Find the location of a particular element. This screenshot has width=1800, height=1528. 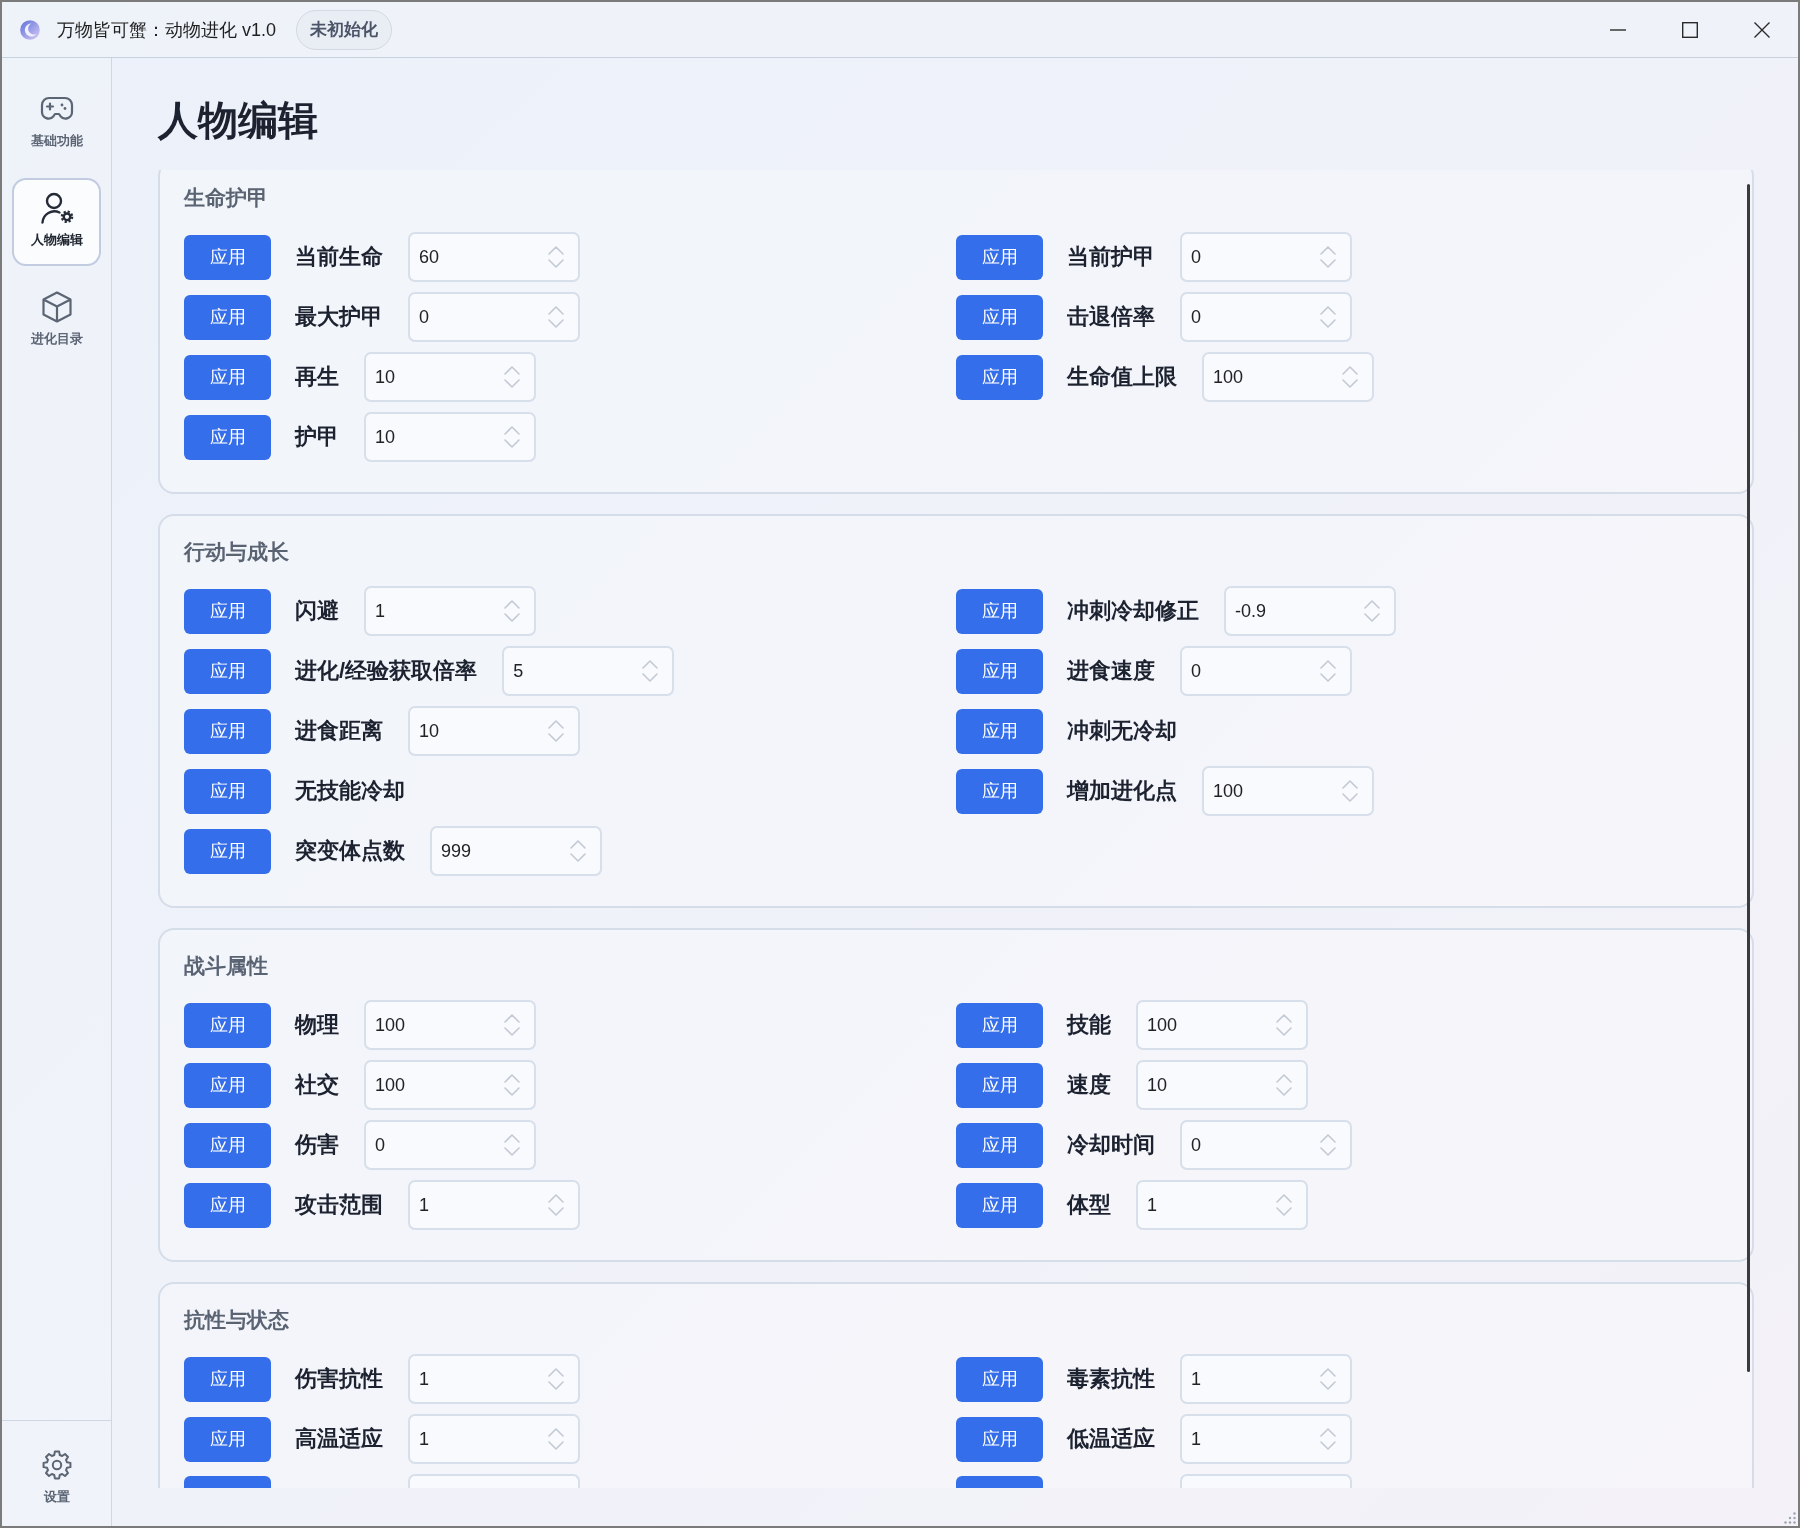

resize-grip-icon is located at coordinates (1790, 1518).